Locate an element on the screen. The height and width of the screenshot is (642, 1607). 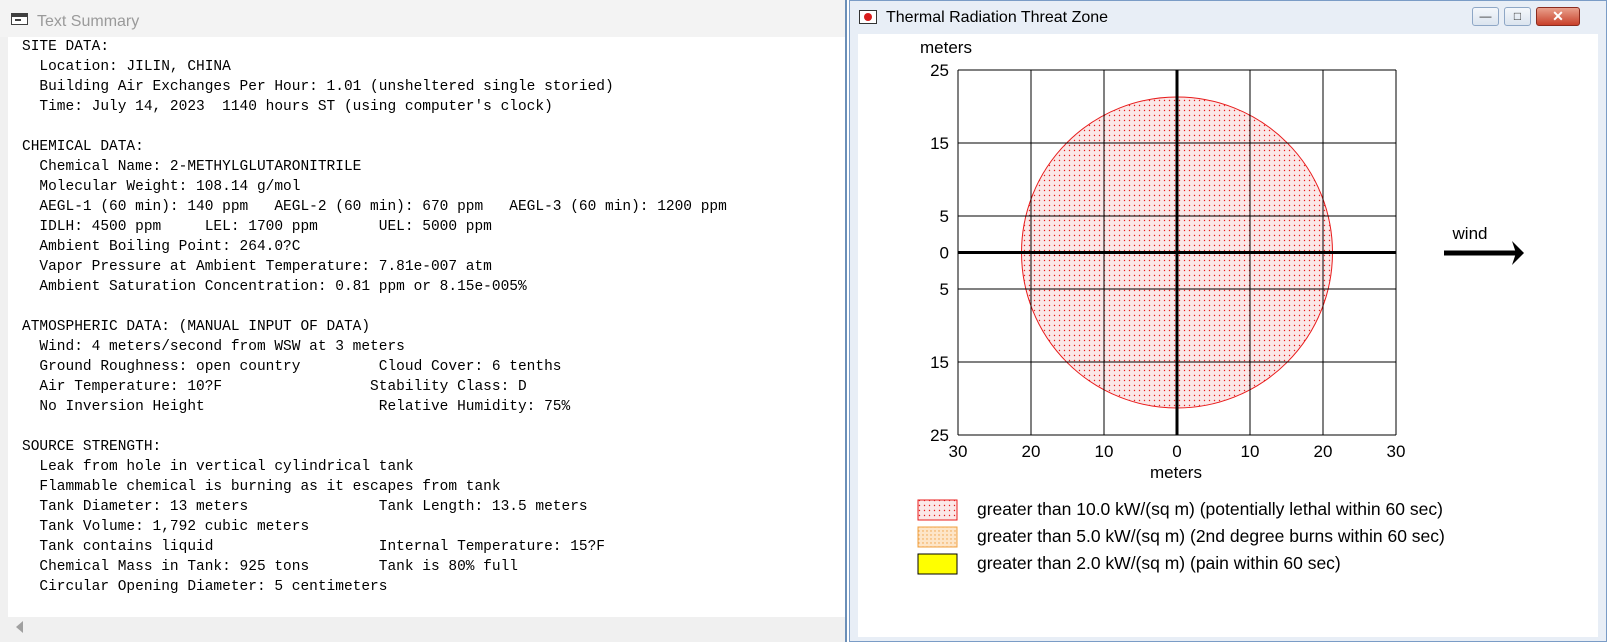
summary-line: Circular Opening Diameter: 5 centimeters is located at coordinates (205, 587).